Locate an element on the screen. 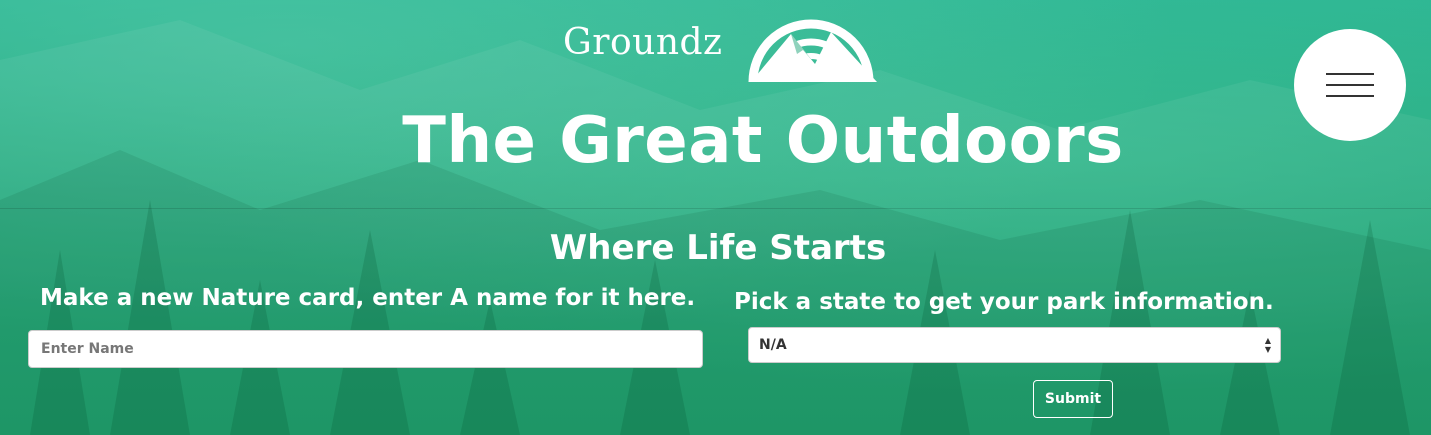  state-select-value: N/A is located at coordinates (773, 345).